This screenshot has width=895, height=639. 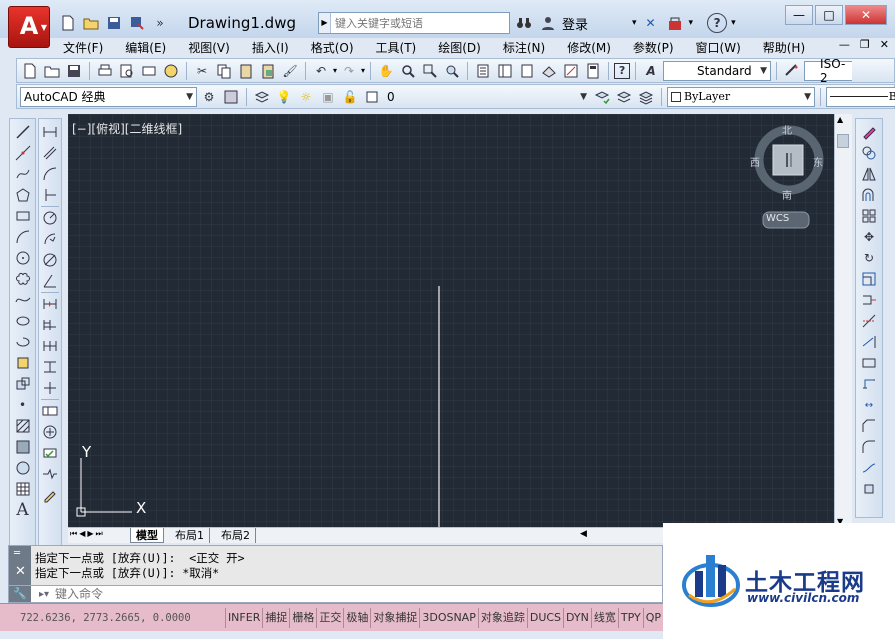 I want to click on dim-style-icon, so click(x=792, y=71).